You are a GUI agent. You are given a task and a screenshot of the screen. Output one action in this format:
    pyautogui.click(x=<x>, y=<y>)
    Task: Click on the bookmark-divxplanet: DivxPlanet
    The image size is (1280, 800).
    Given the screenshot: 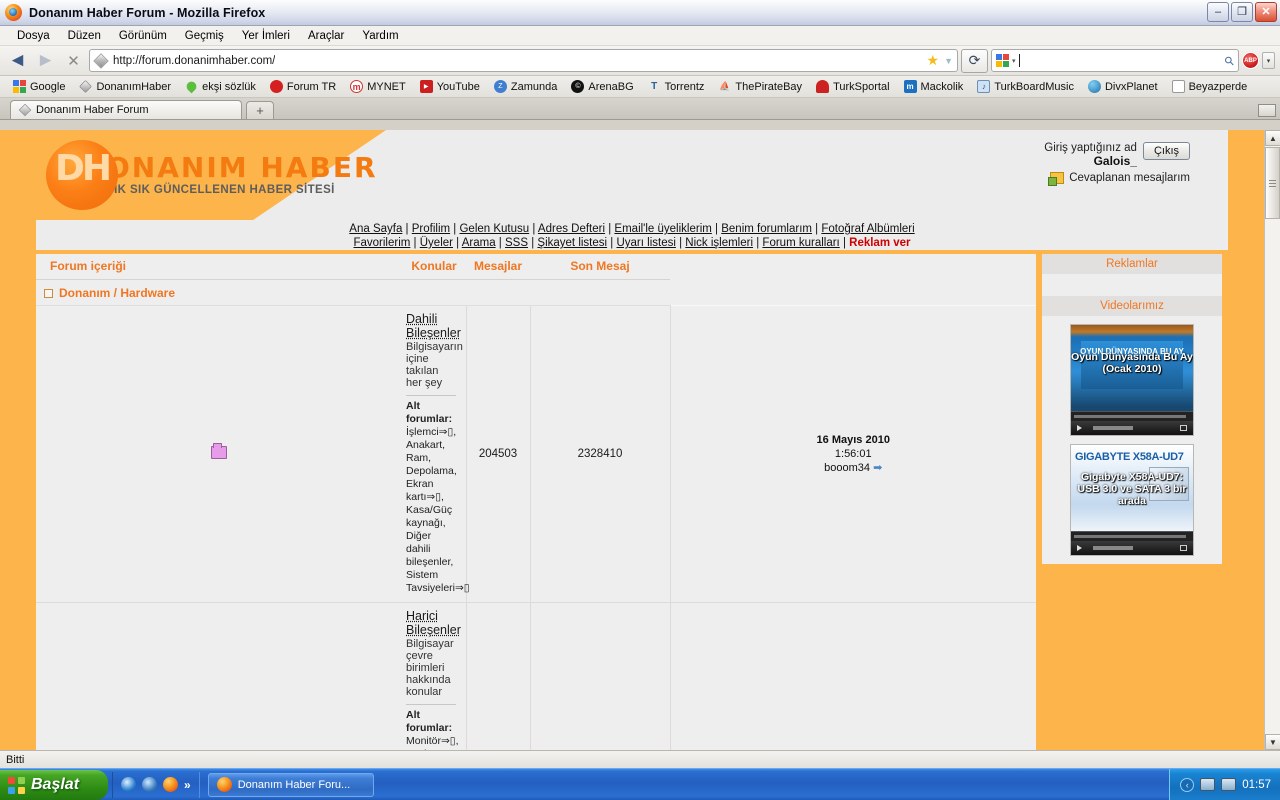 What is the action you would take?
    pyautogui.click(x=1123, y=86)
    